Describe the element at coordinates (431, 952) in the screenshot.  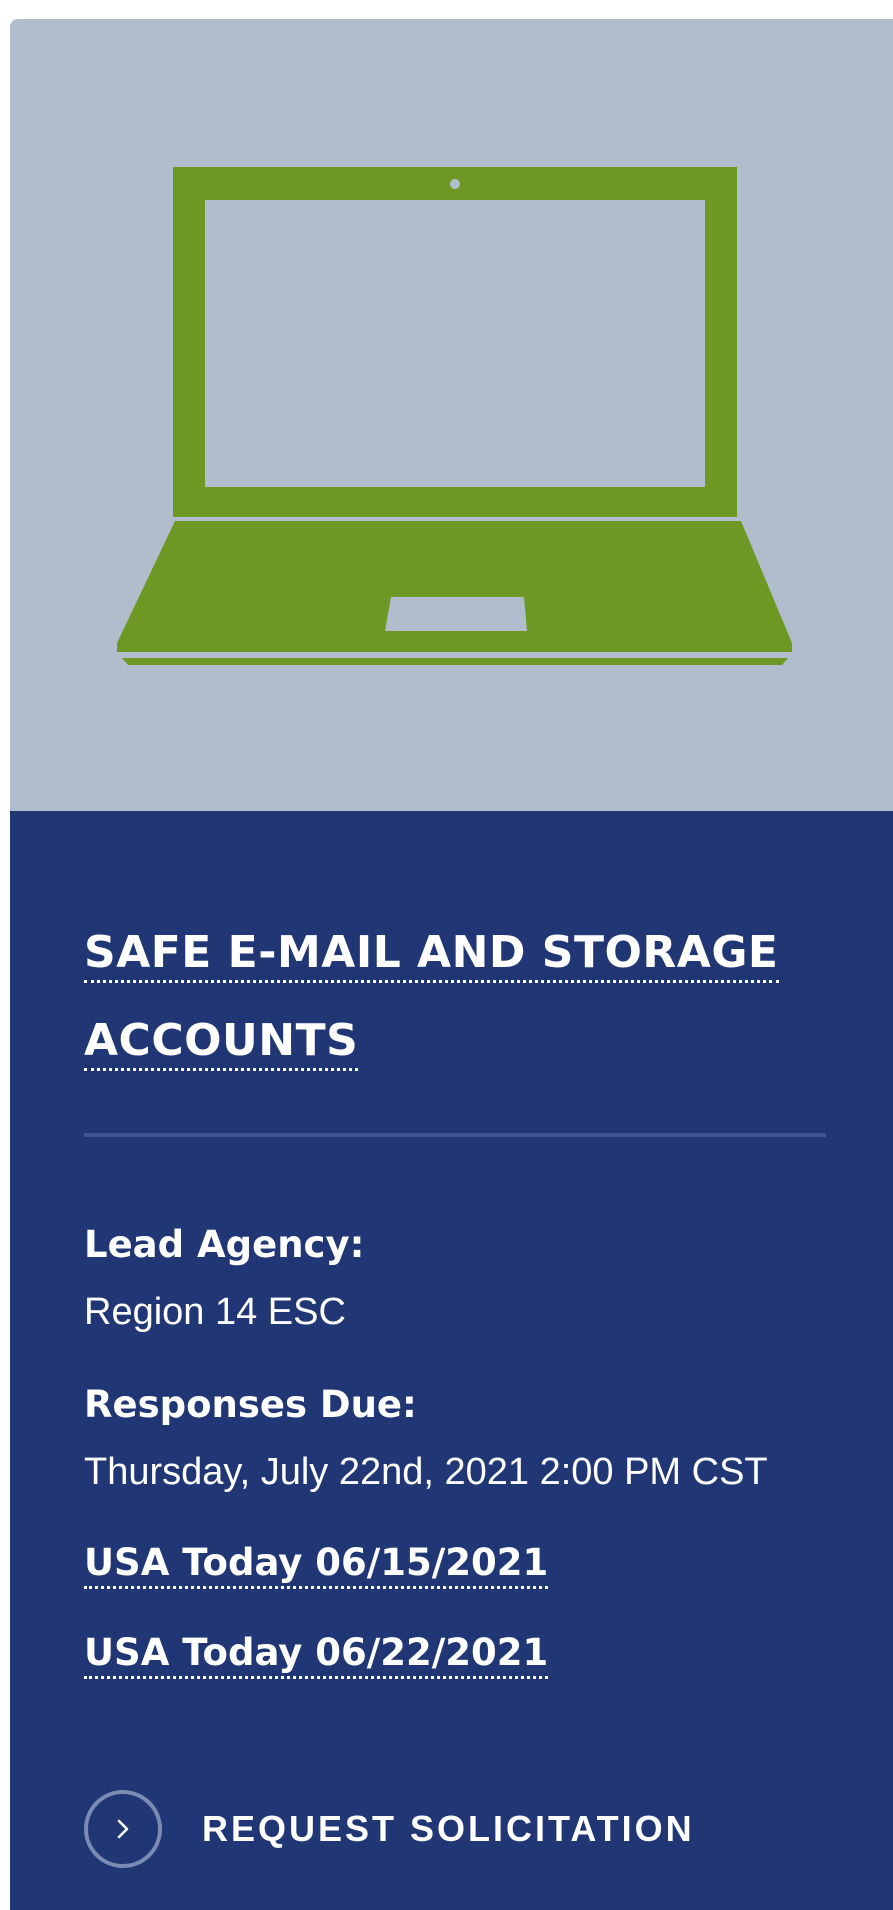
I see `card-title-line-1: SAFE E-MAIL AND STORAGE` at that location.